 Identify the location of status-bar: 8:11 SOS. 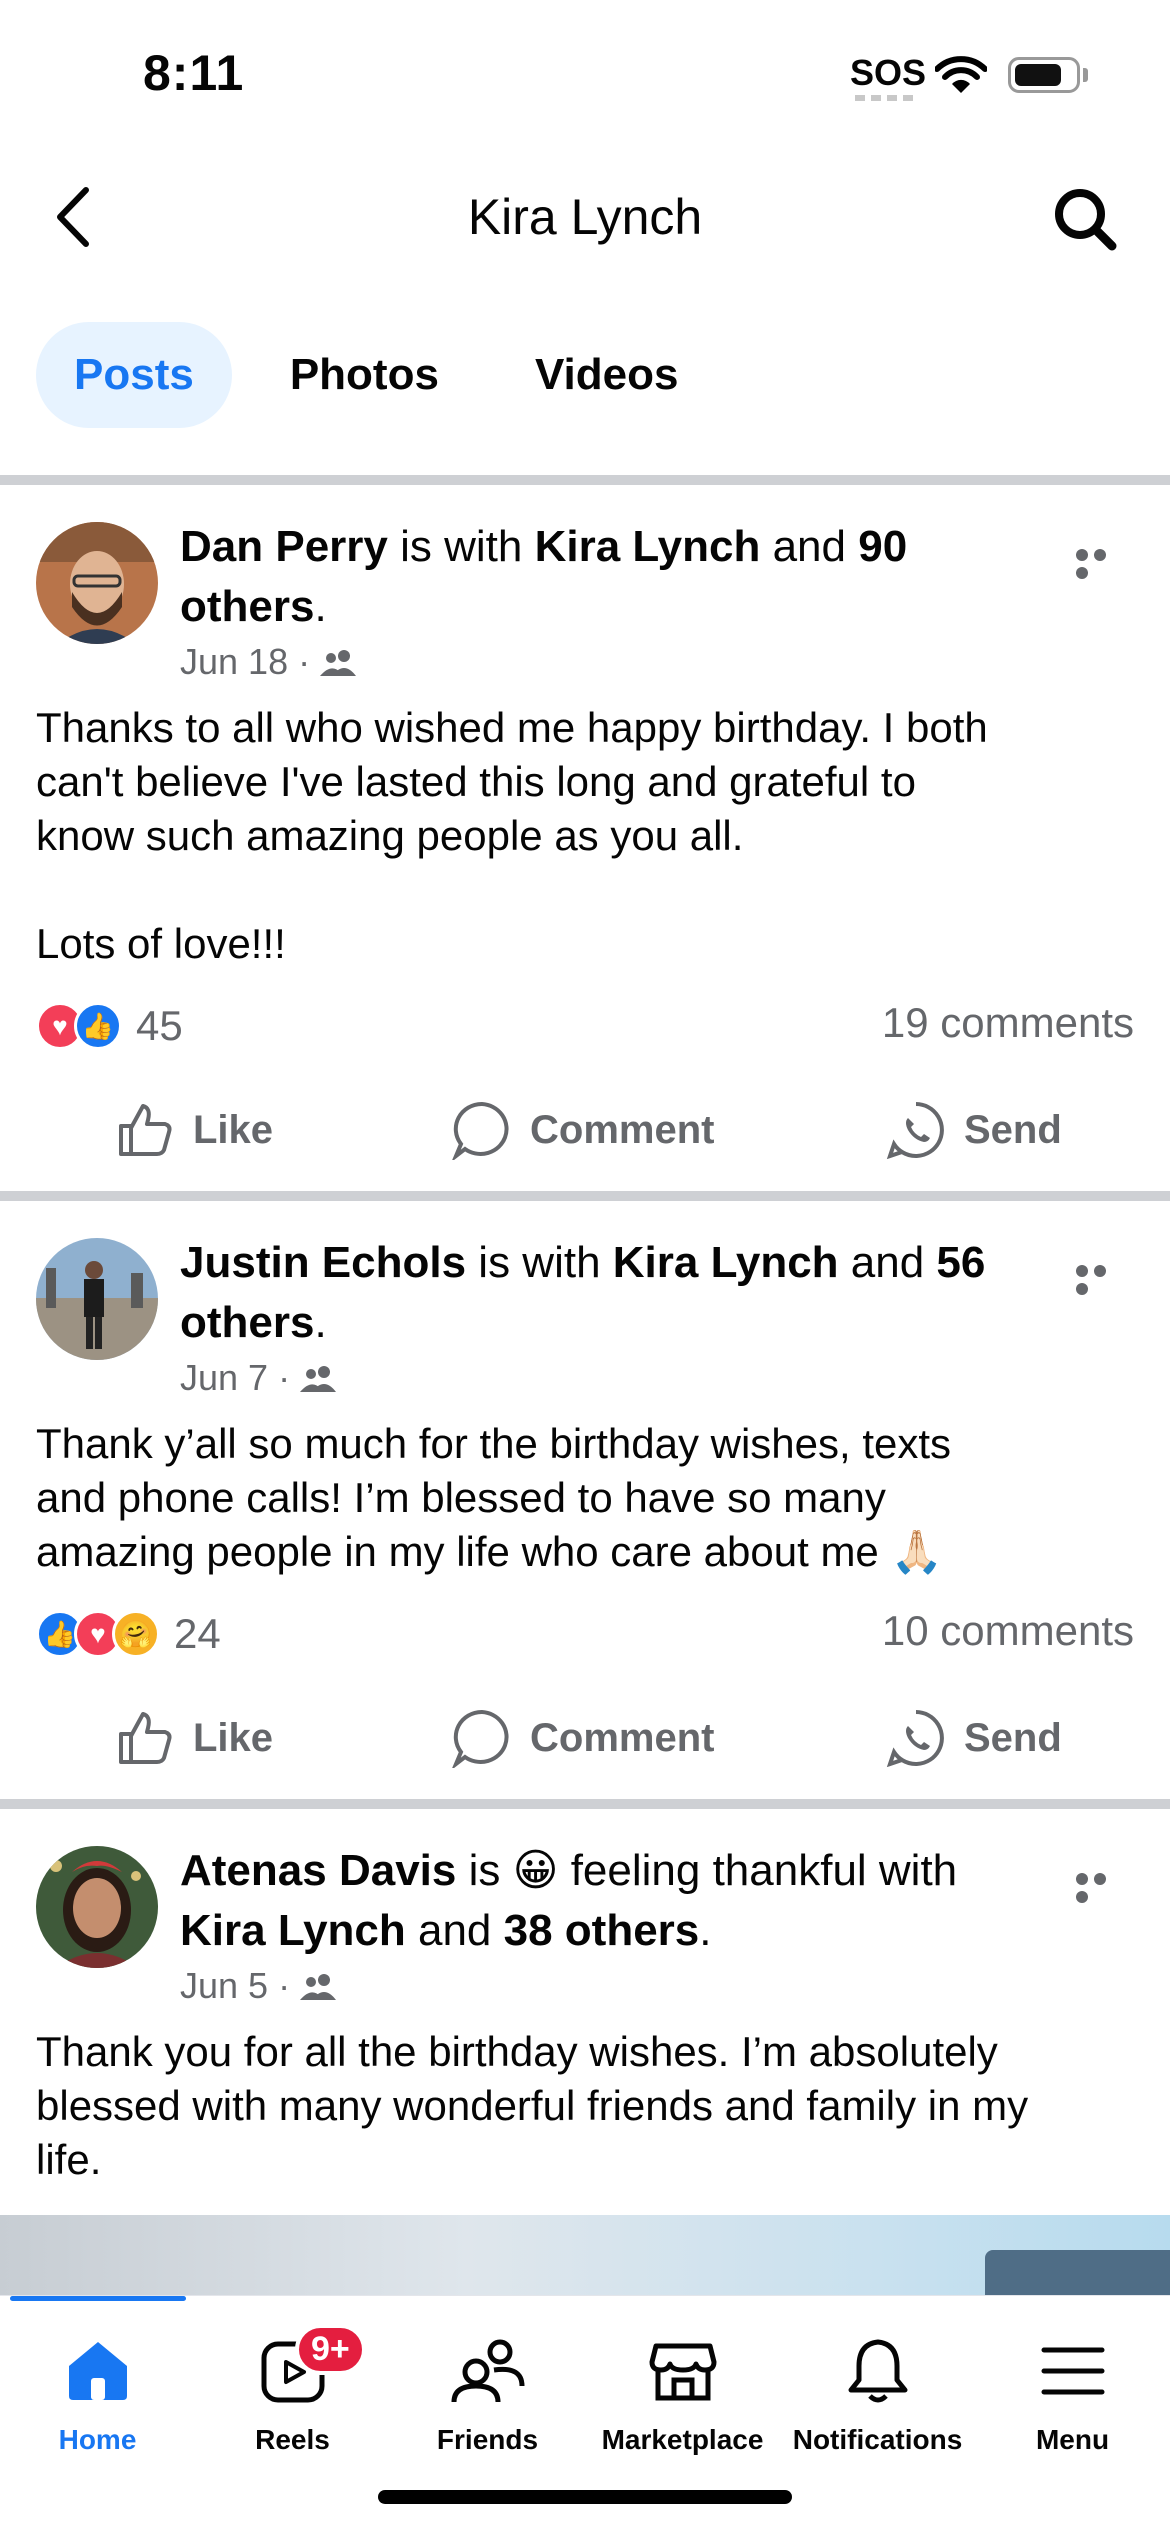
(585, 75).